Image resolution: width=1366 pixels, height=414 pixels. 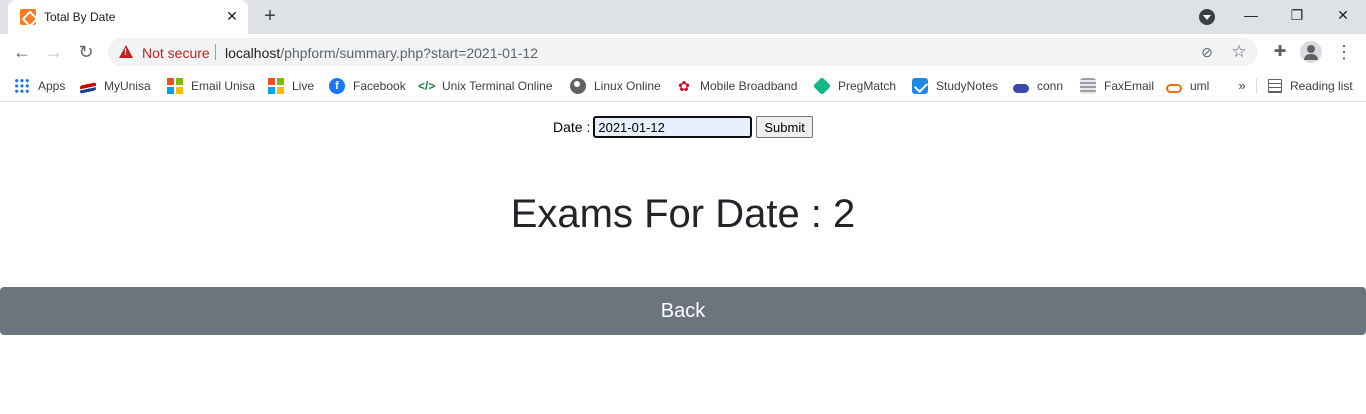 I want to click on reading-list-icon, so click(x=1275, y=86).